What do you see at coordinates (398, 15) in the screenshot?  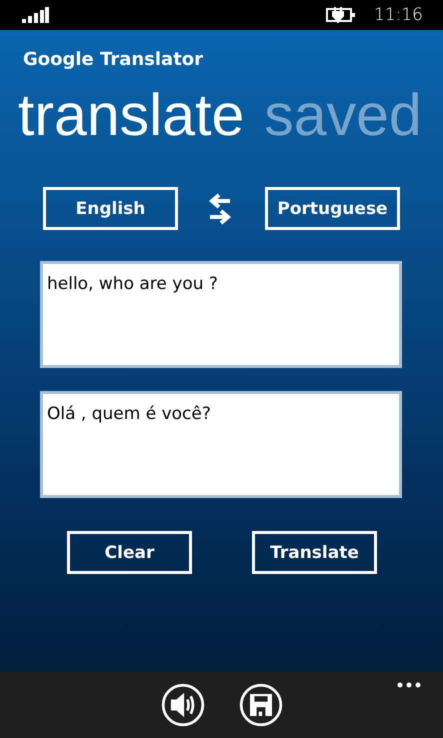 I see `clock-time: 11:16` at bounding box center [398, 15].